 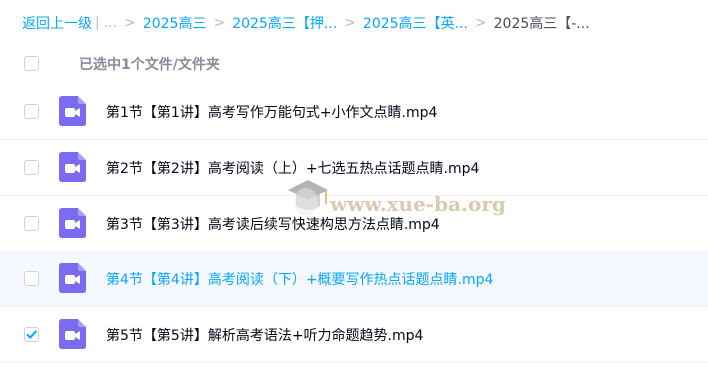 What do you see at coordinates (354, 64) in the screenshot?
I see `selection-header: 已选中1个文件/文件夹` at bounding box center [354, 64].